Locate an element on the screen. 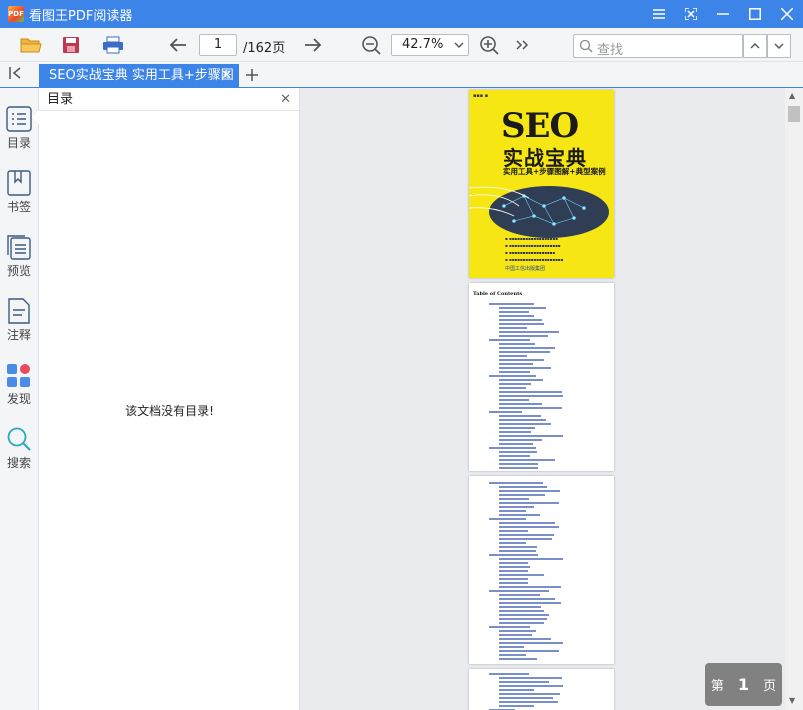 This screenshot has height=710, width=803. minimize-button is located at coordinates (723, 14).